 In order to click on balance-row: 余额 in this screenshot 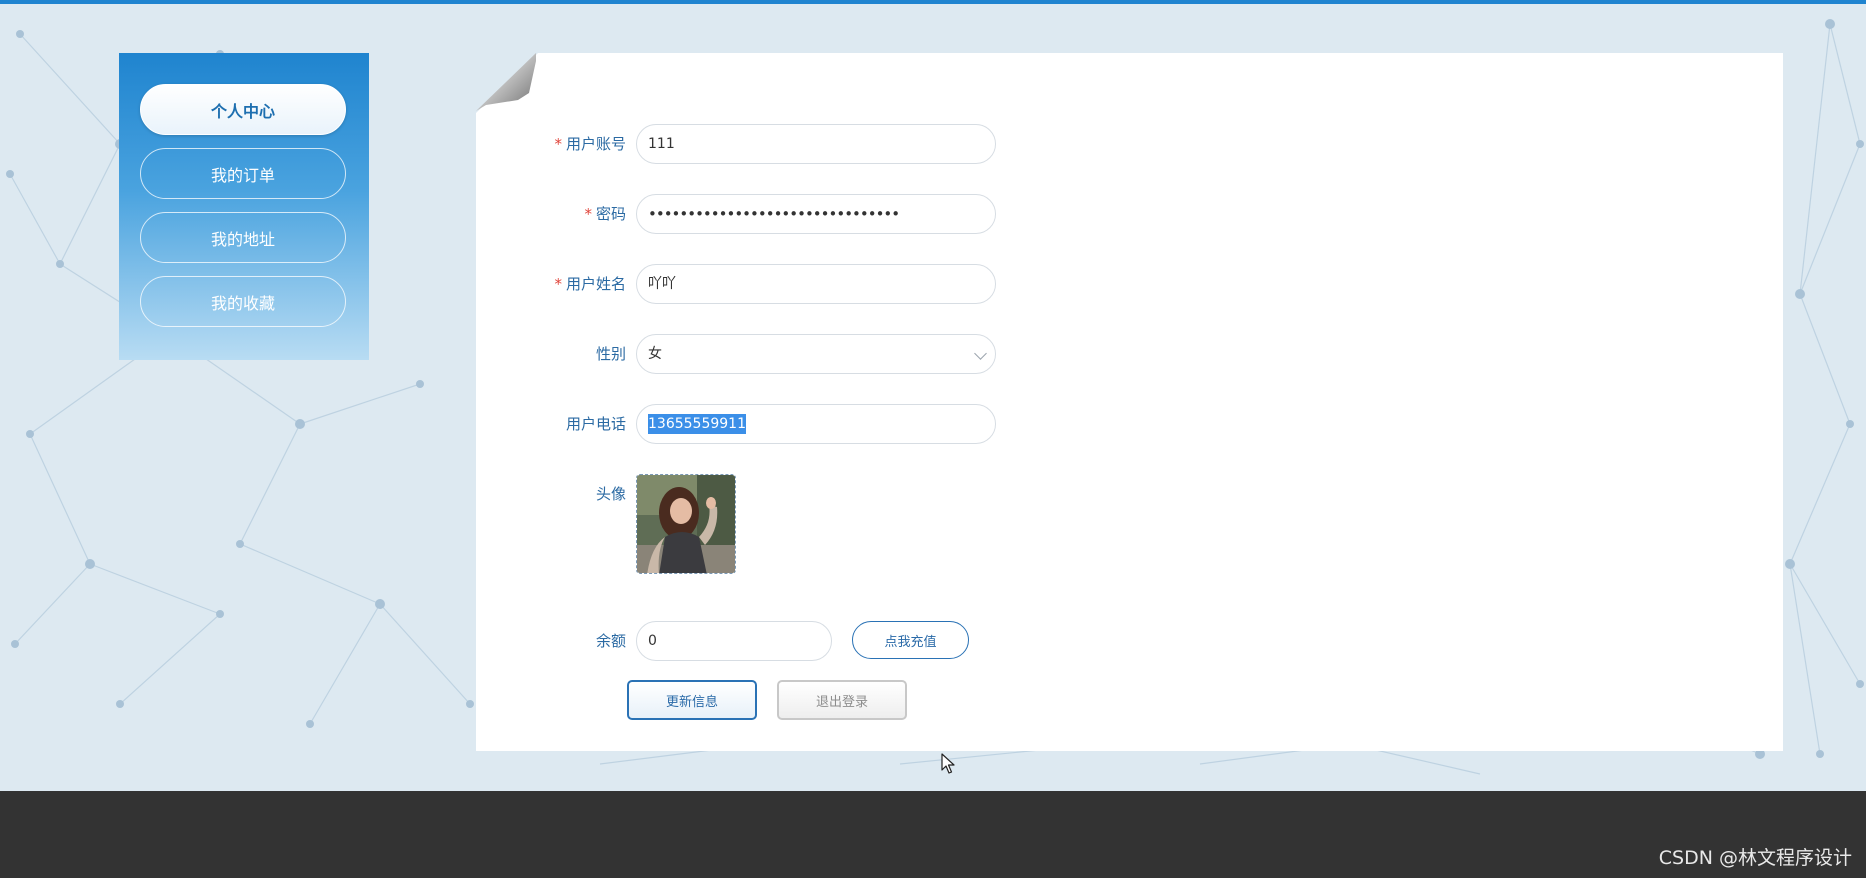, I will do `click(551, 641)`.